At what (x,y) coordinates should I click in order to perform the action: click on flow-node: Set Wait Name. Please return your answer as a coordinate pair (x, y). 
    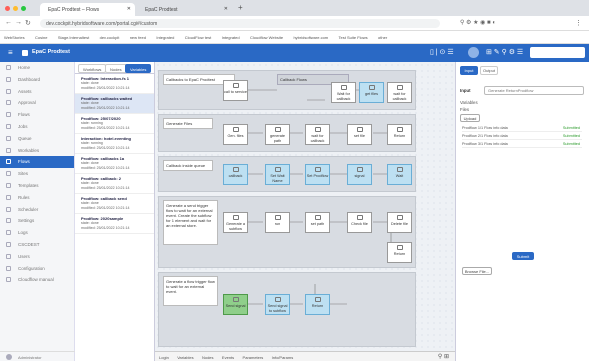
    Looking at the image, I should click on (277, 174).